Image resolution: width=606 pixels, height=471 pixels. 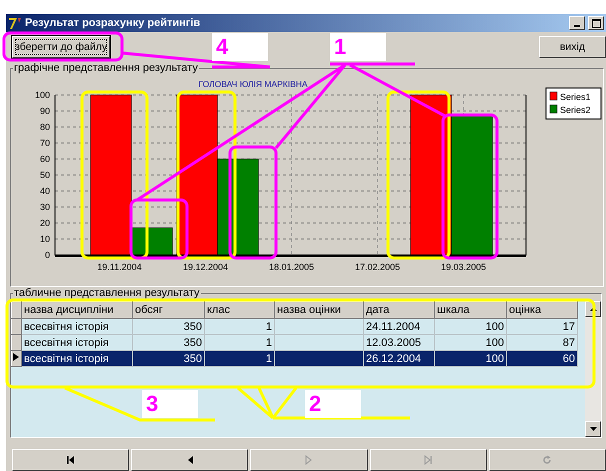 What do you see at coordinates (470, 310) in the screenshot?
I see `column-header: шкала` at bounding box center [470, 310].